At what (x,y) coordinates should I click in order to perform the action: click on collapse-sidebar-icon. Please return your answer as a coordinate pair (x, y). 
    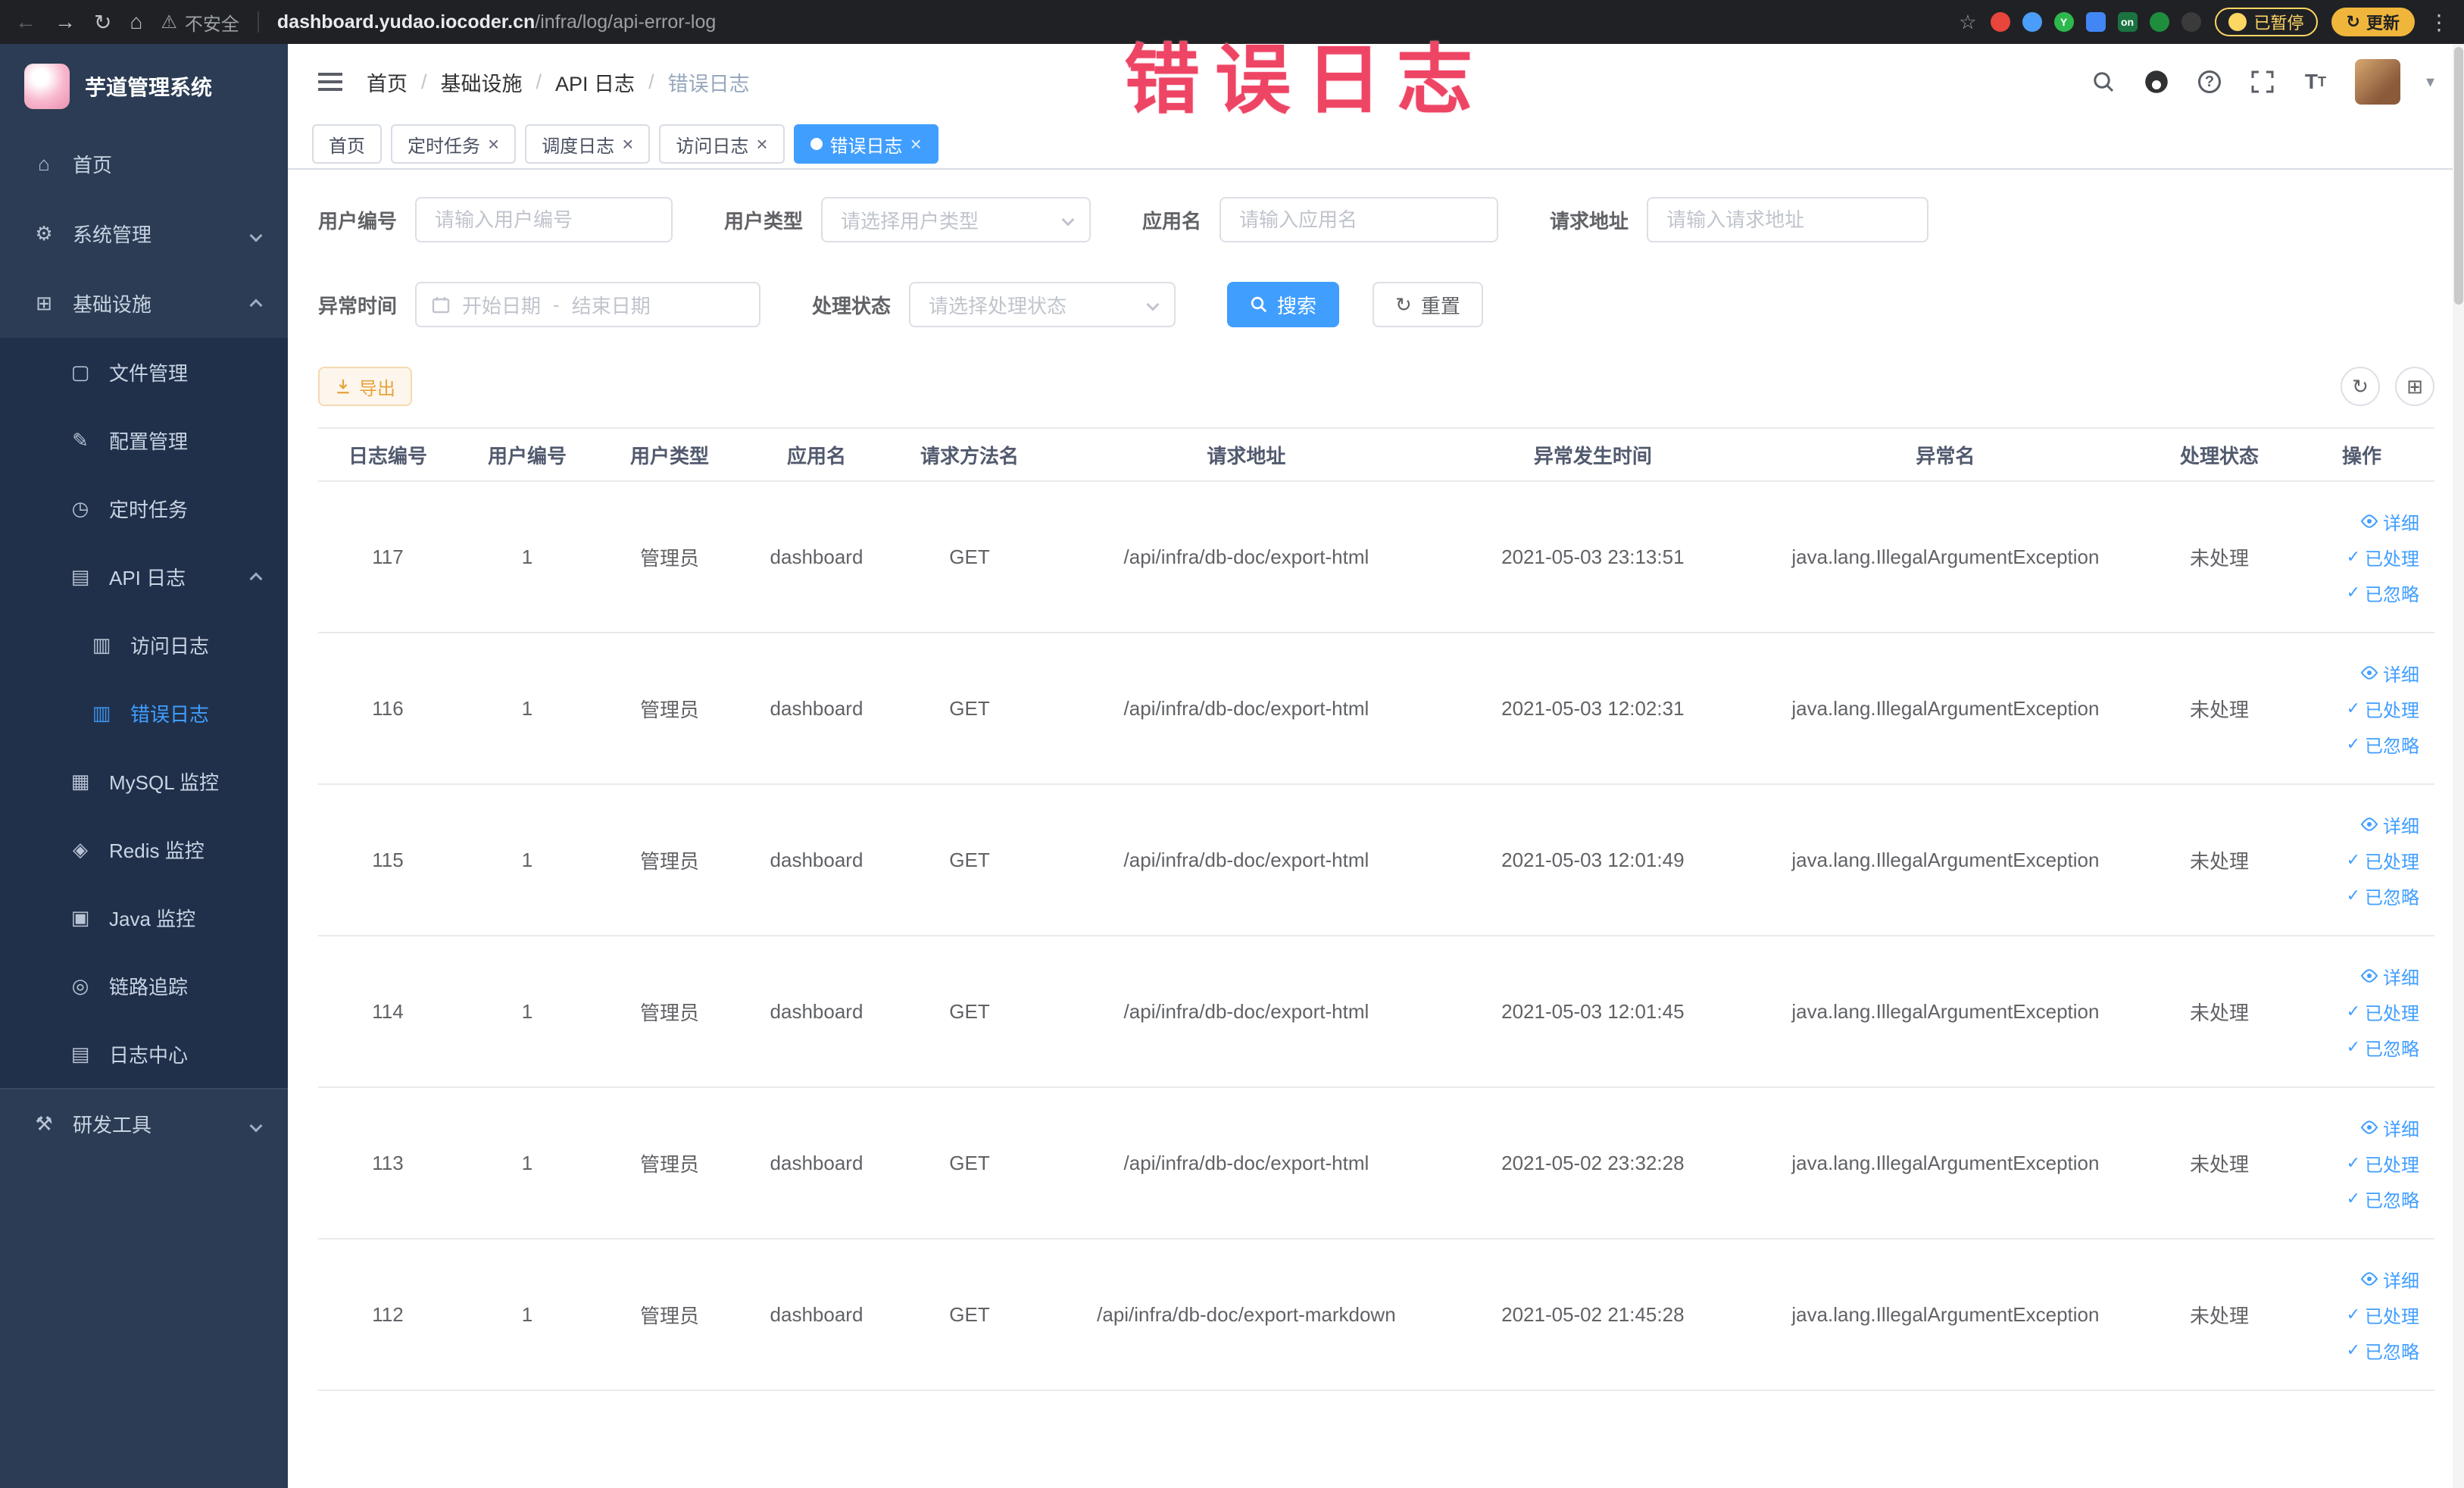
    Looking at the image, I should click on (330, 82).